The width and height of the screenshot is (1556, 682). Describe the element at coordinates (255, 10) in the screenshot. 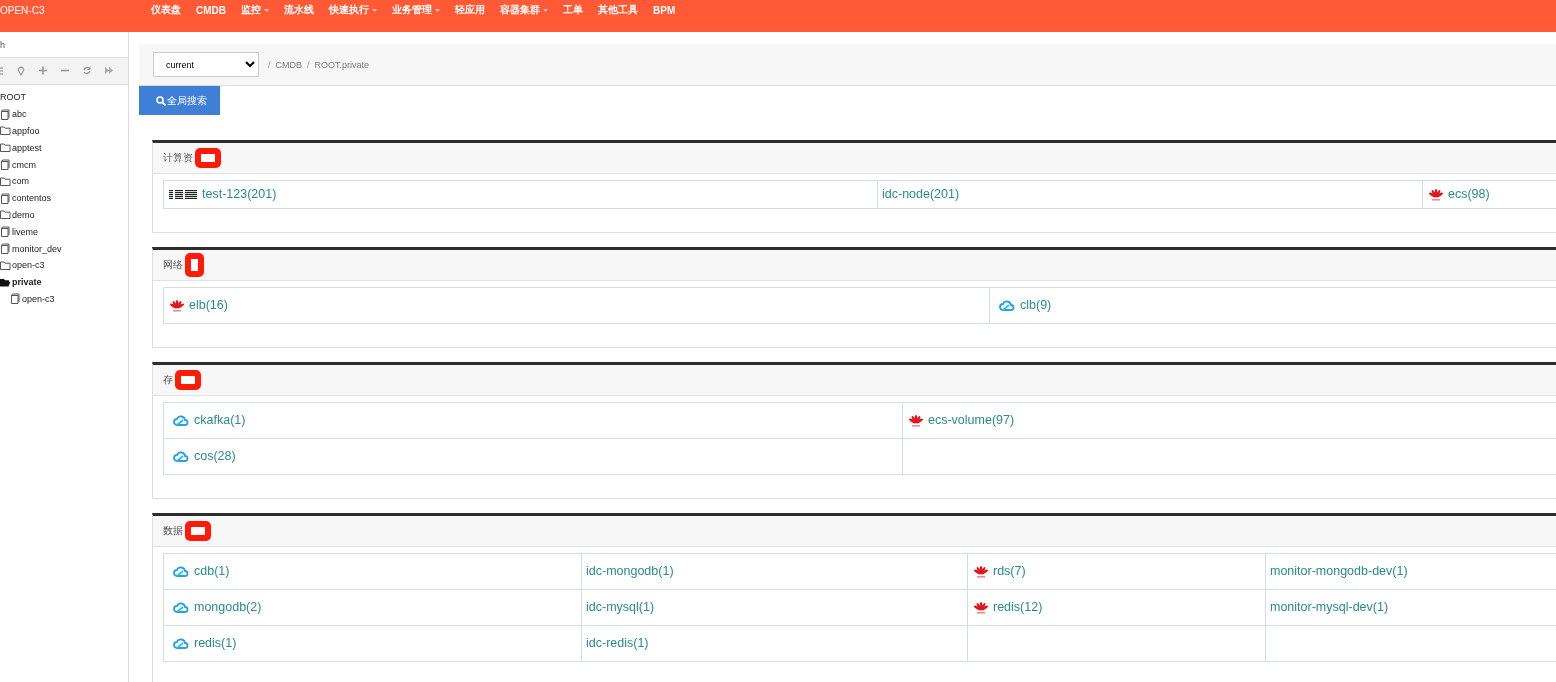

I see `nav-link: 监控` at that location.